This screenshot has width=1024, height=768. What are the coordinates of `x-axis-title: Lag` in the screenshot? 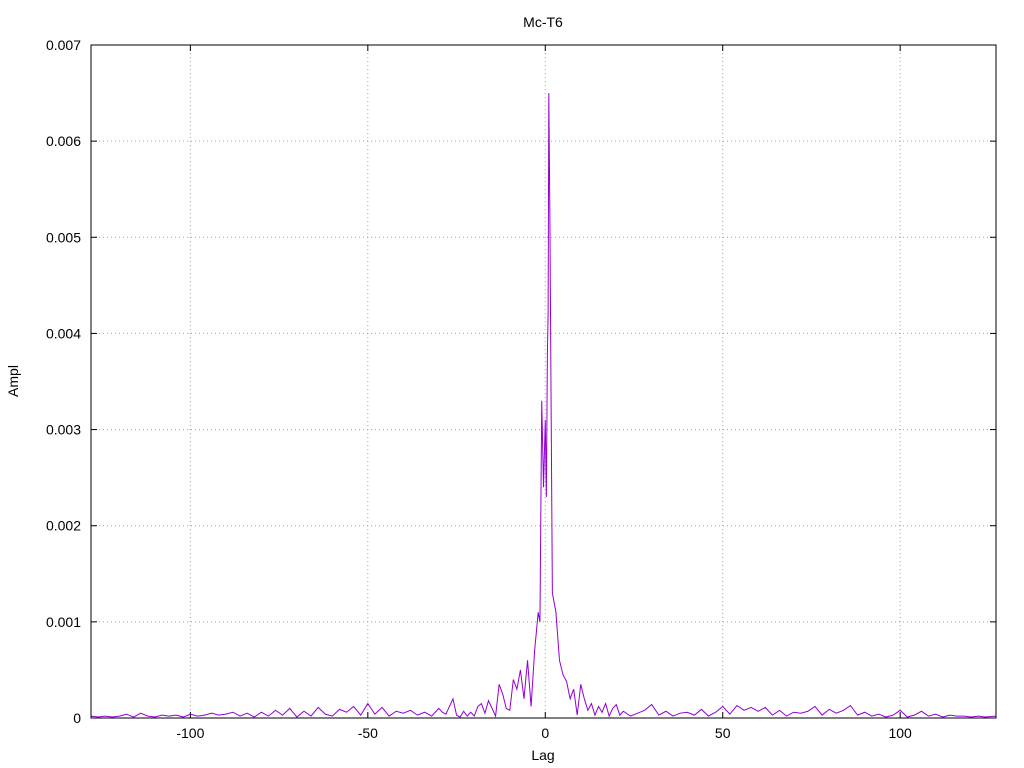 It's located at (542, 755).